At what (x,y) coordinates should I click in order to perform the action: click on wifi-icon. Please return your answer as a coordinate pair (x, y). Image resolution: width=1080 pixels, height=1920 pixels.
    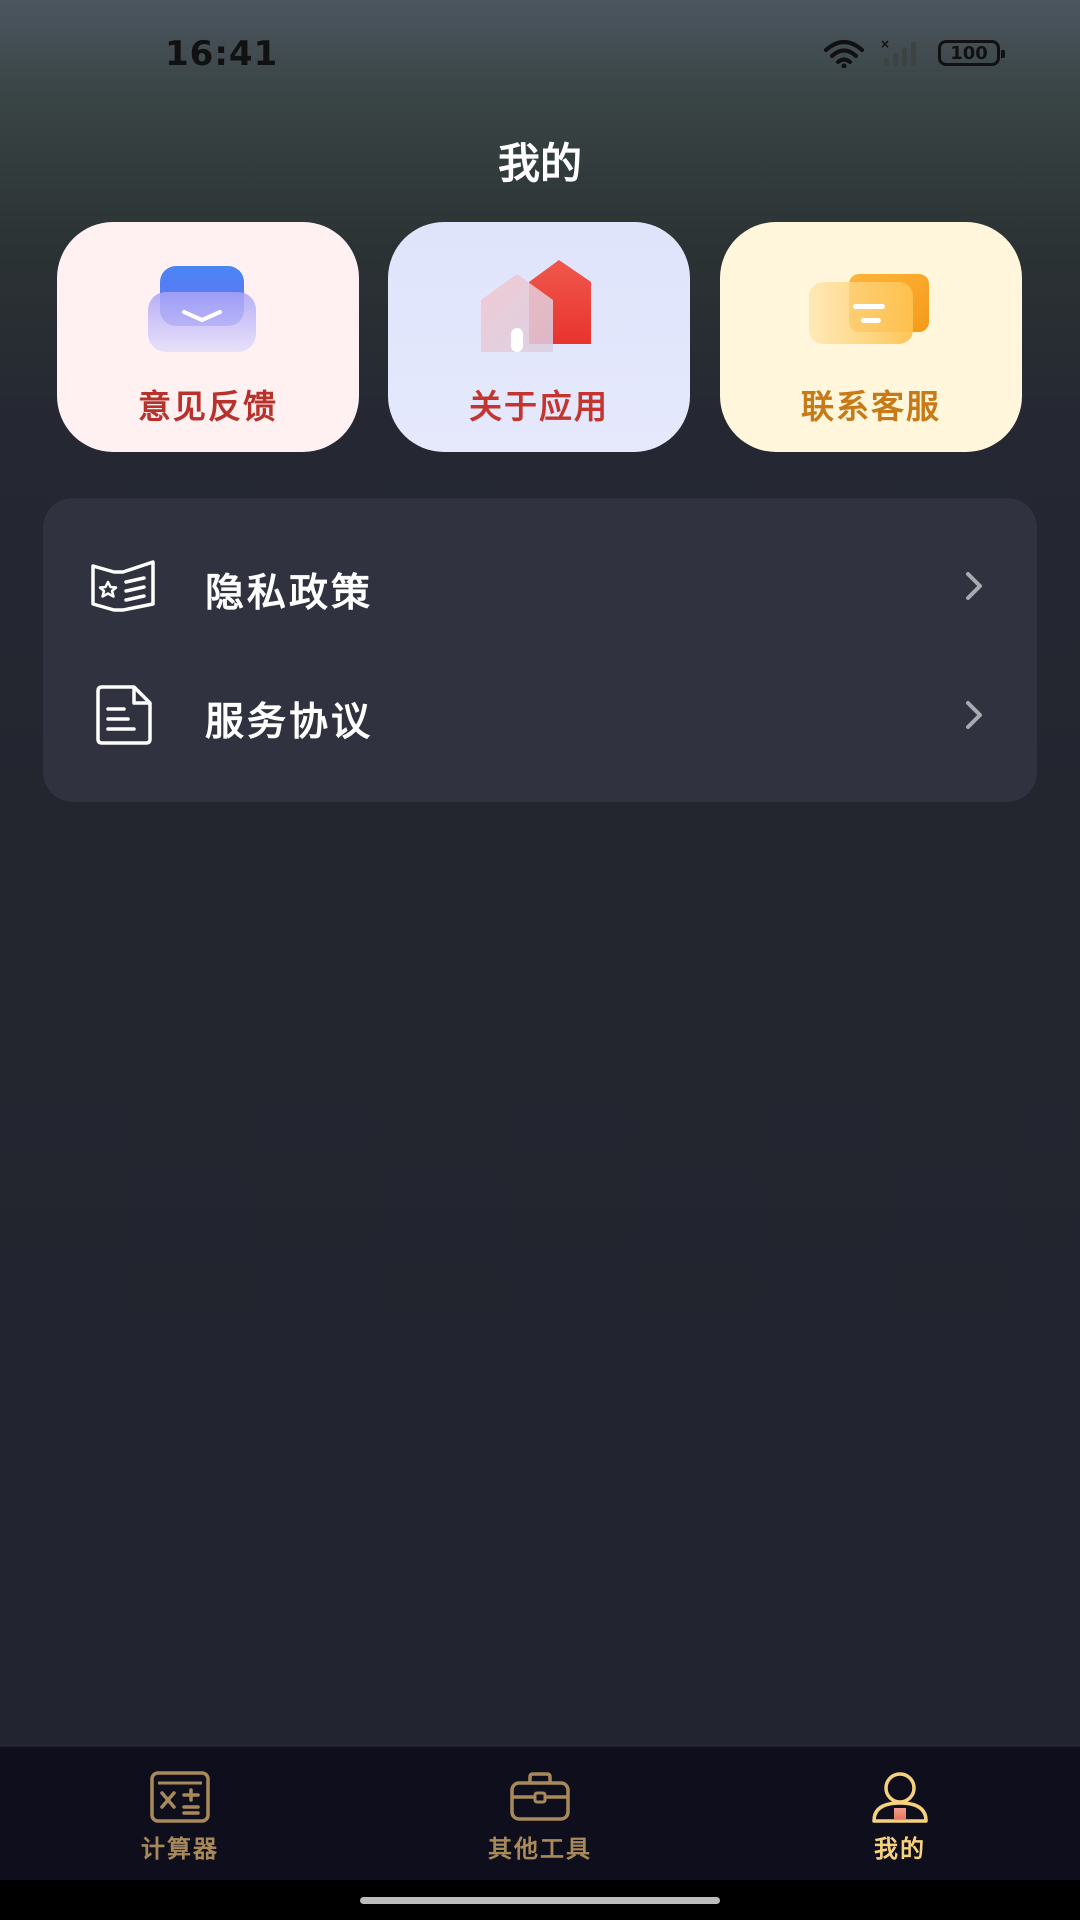
    Looking at the image, I should click on (844, 54).